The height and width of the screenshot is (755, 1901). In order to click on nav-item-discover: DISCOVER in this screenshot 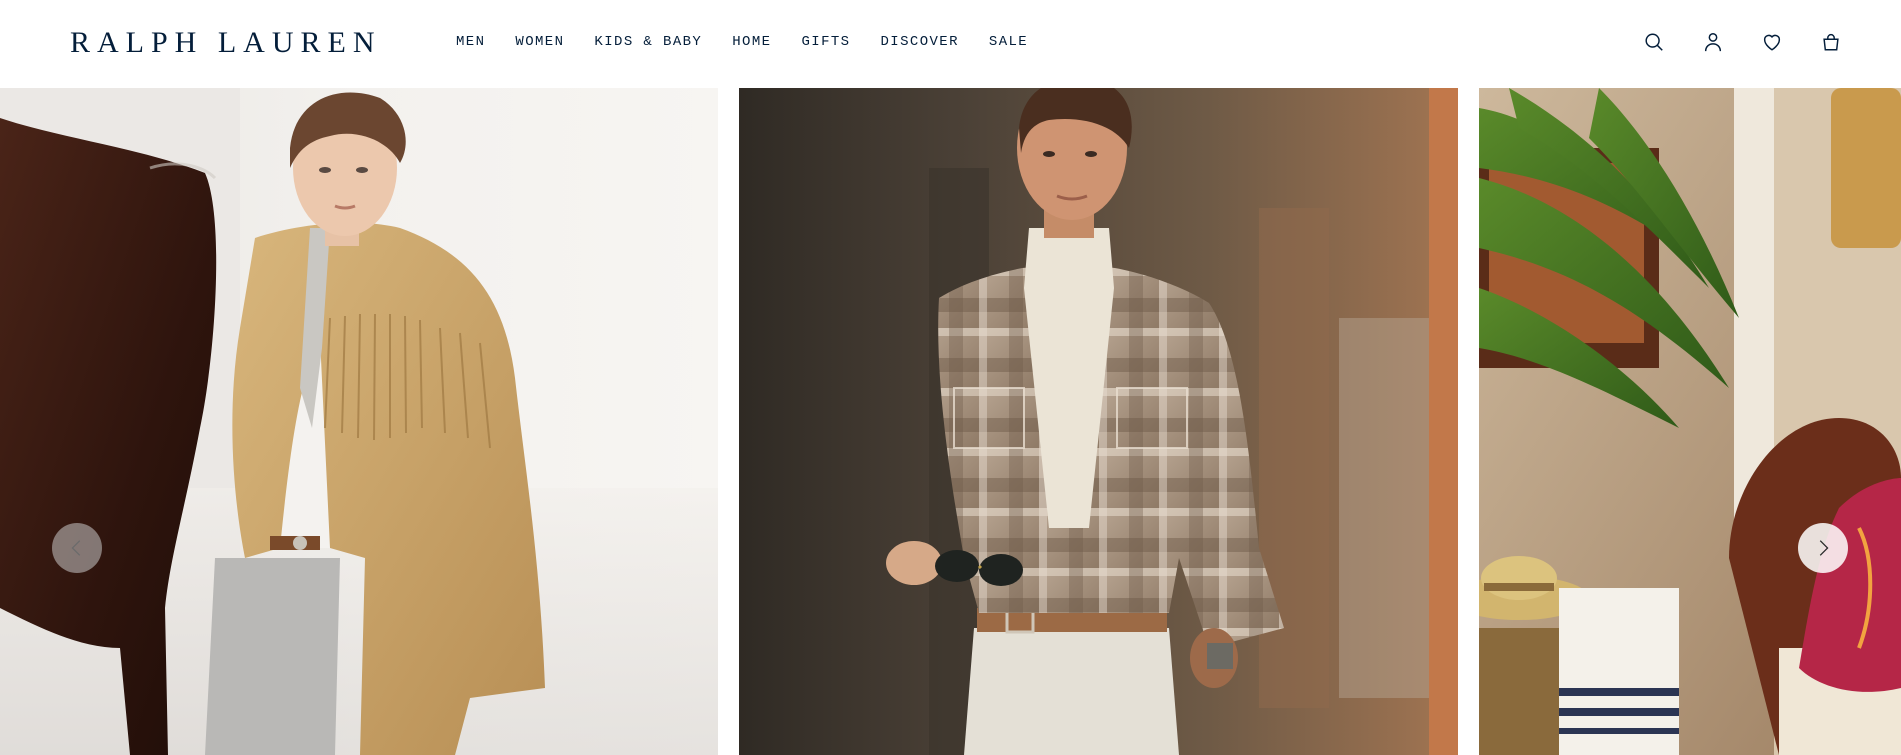, I will do `click(919, 42)`.